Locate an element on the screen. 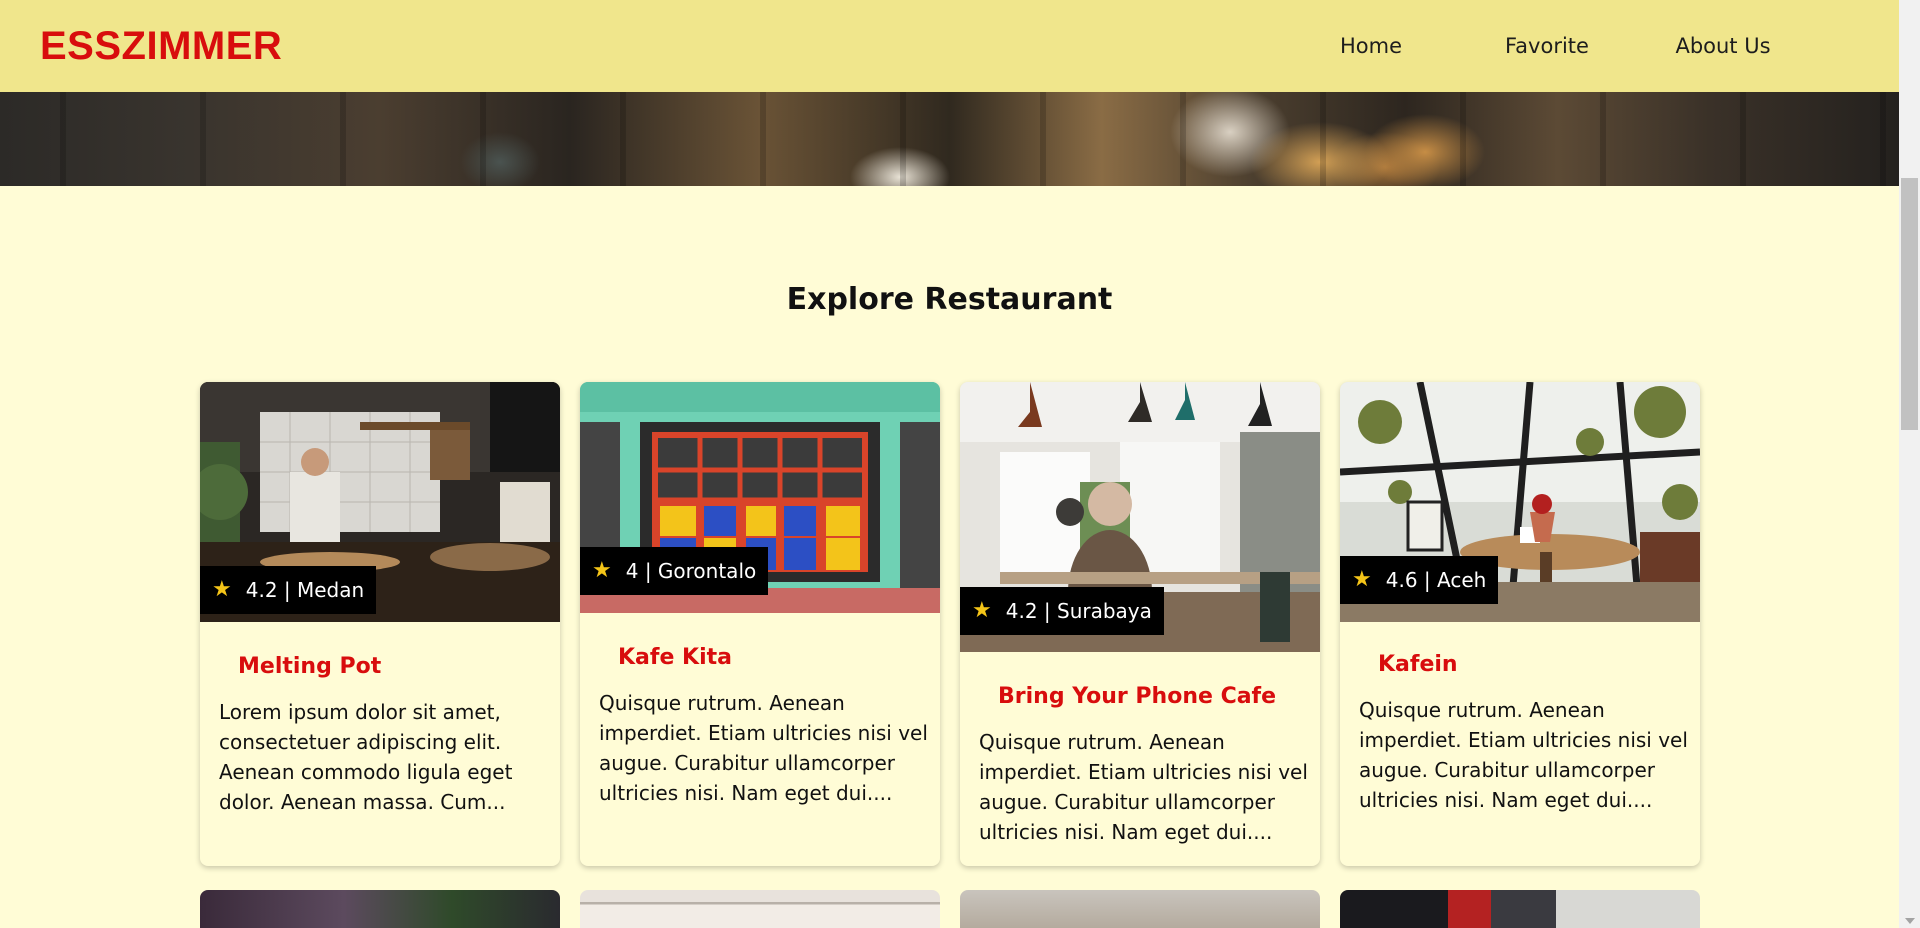 The height and width of the screenshot is (928, 1920). rating-badge: ★ 4.2 | Surabaya is located at coordinates (1062, 611).